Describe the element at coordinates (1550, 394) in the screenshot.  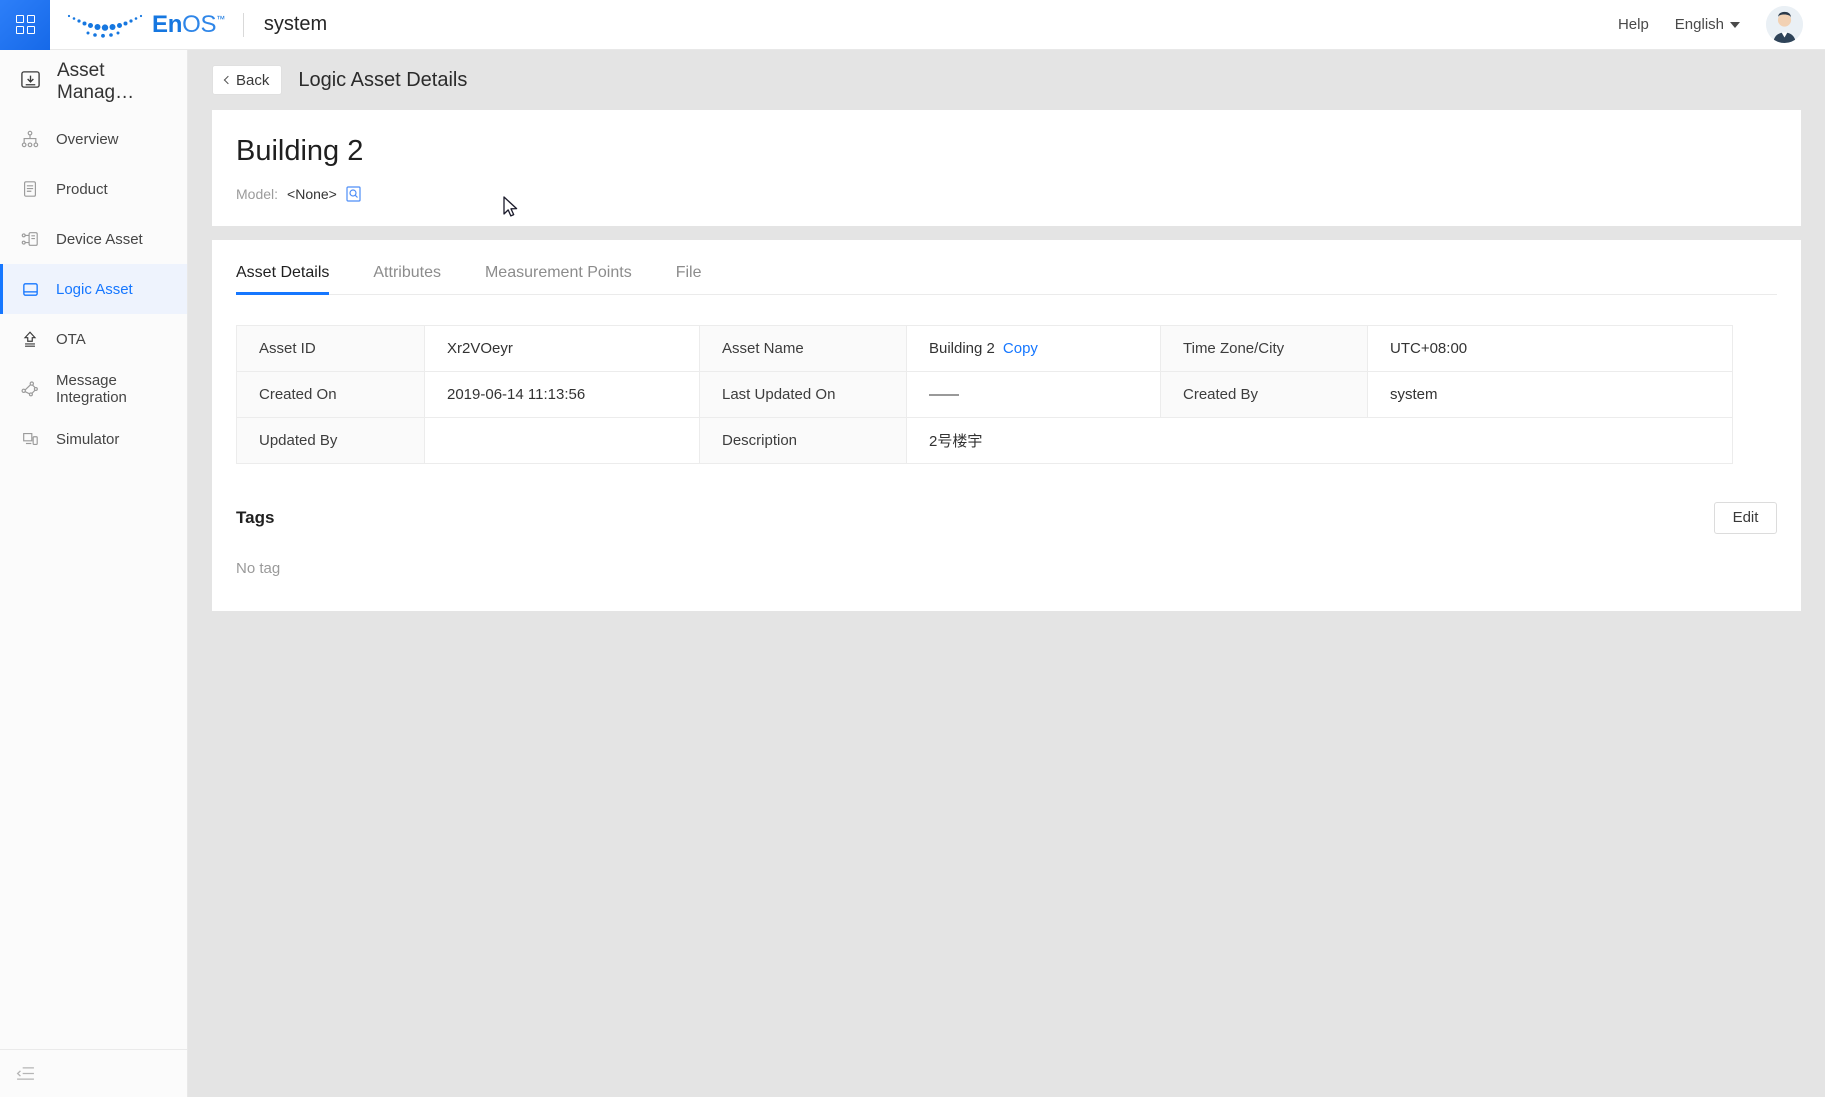
I see `cell-value-created-by: system` at that location.